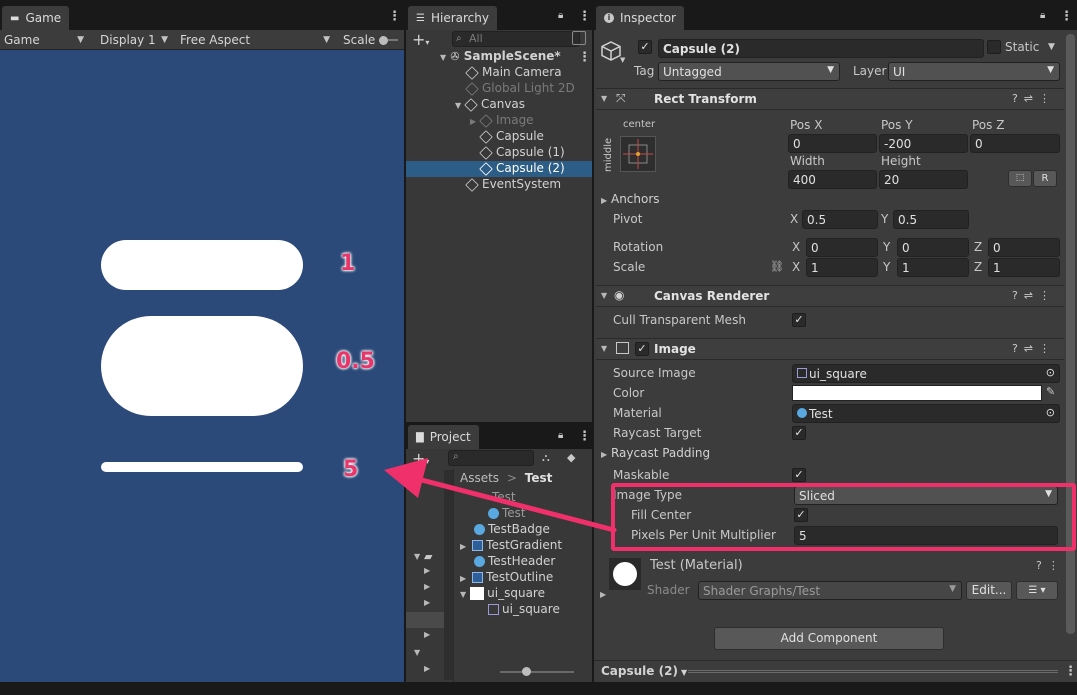 The image size is (1077, 695). What do you see at coordinates (136, 40) in the screenshot?
I see `display-dropdown: Display 1 ▼` at bounding box center [136, 40].